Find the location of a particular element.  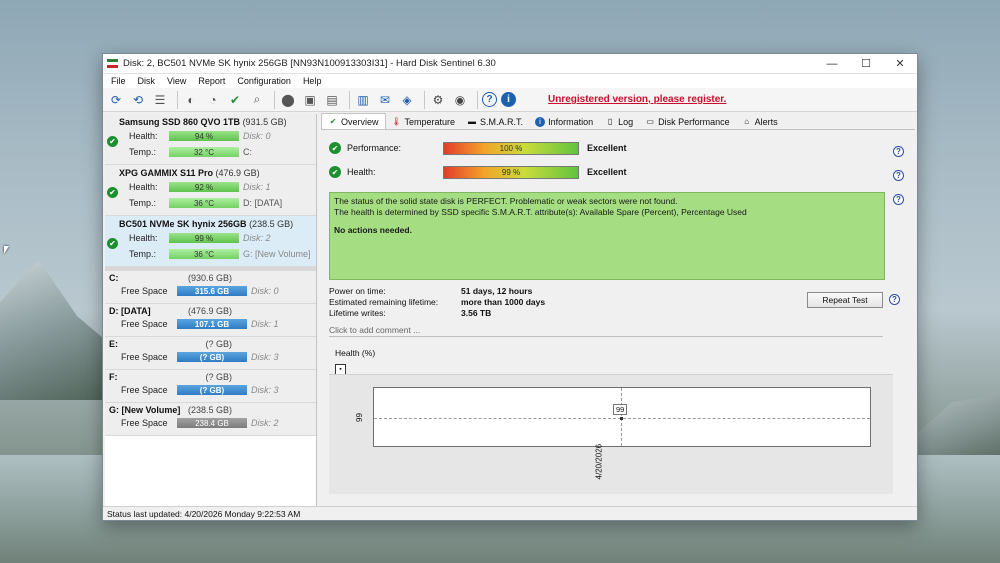

unregistered-link: Unregistered version, please register. is located at coordinates (637, 99).